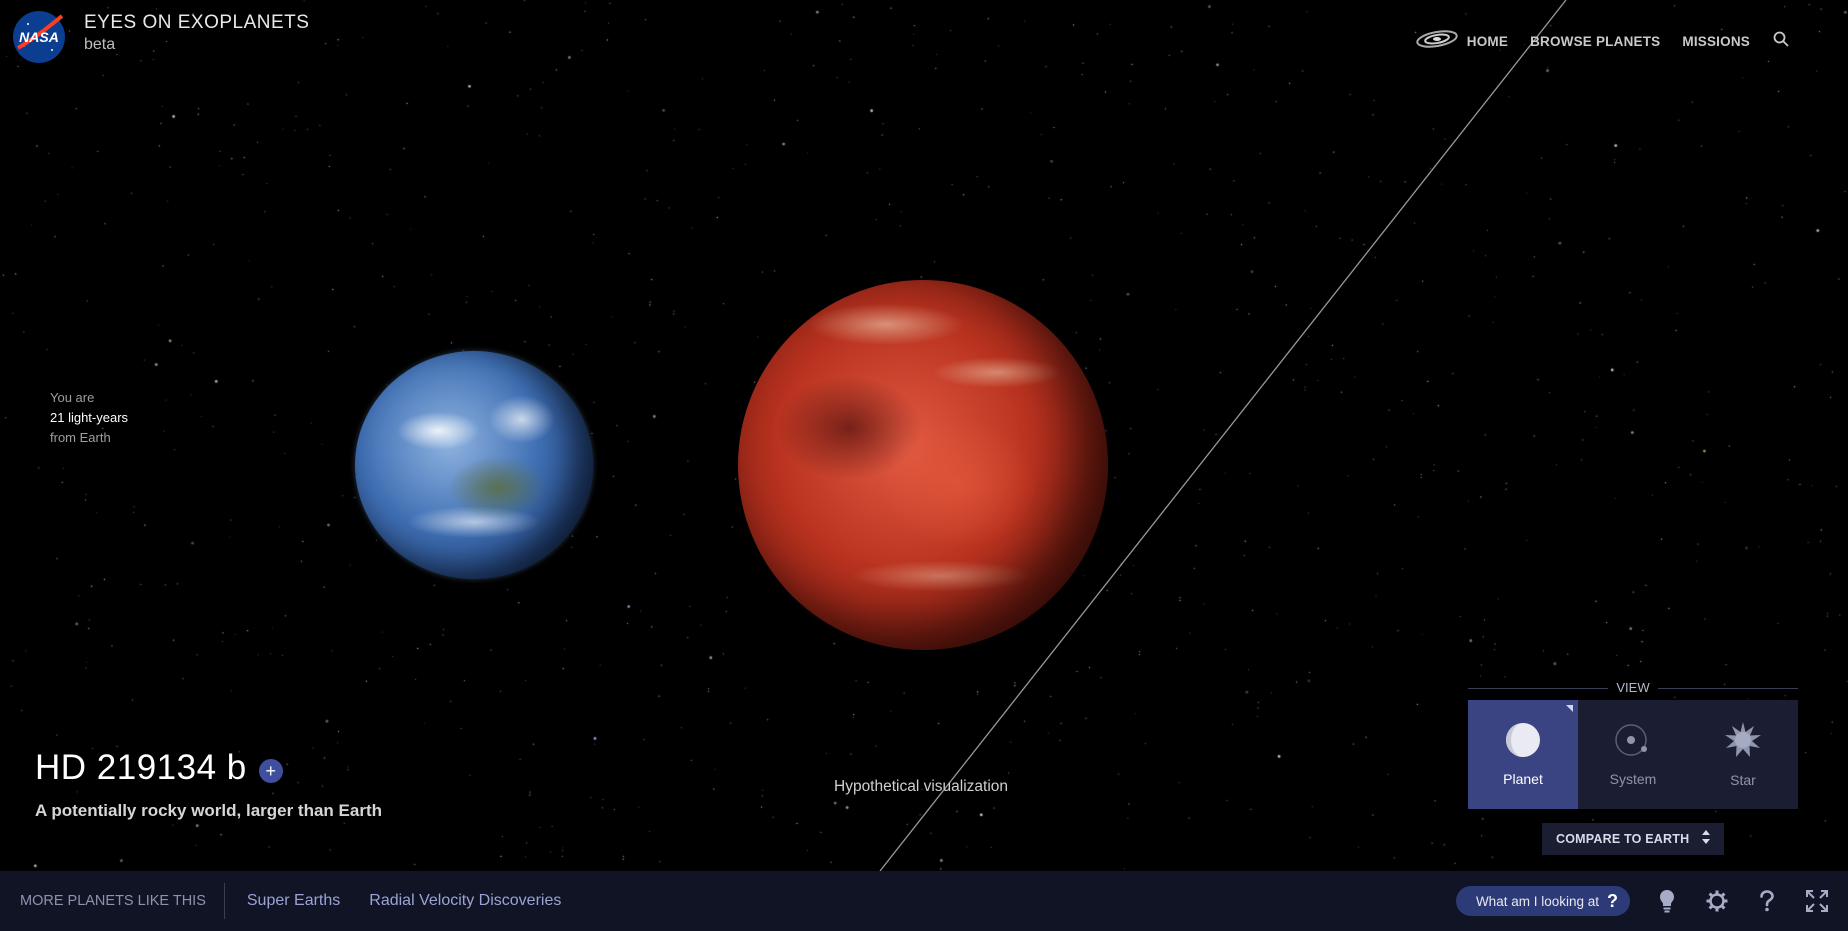 The image size is (1848, 931). I want to click on top-navigation: HOME BROWSE PLANETS MISSIONS, so click(1602, 41).